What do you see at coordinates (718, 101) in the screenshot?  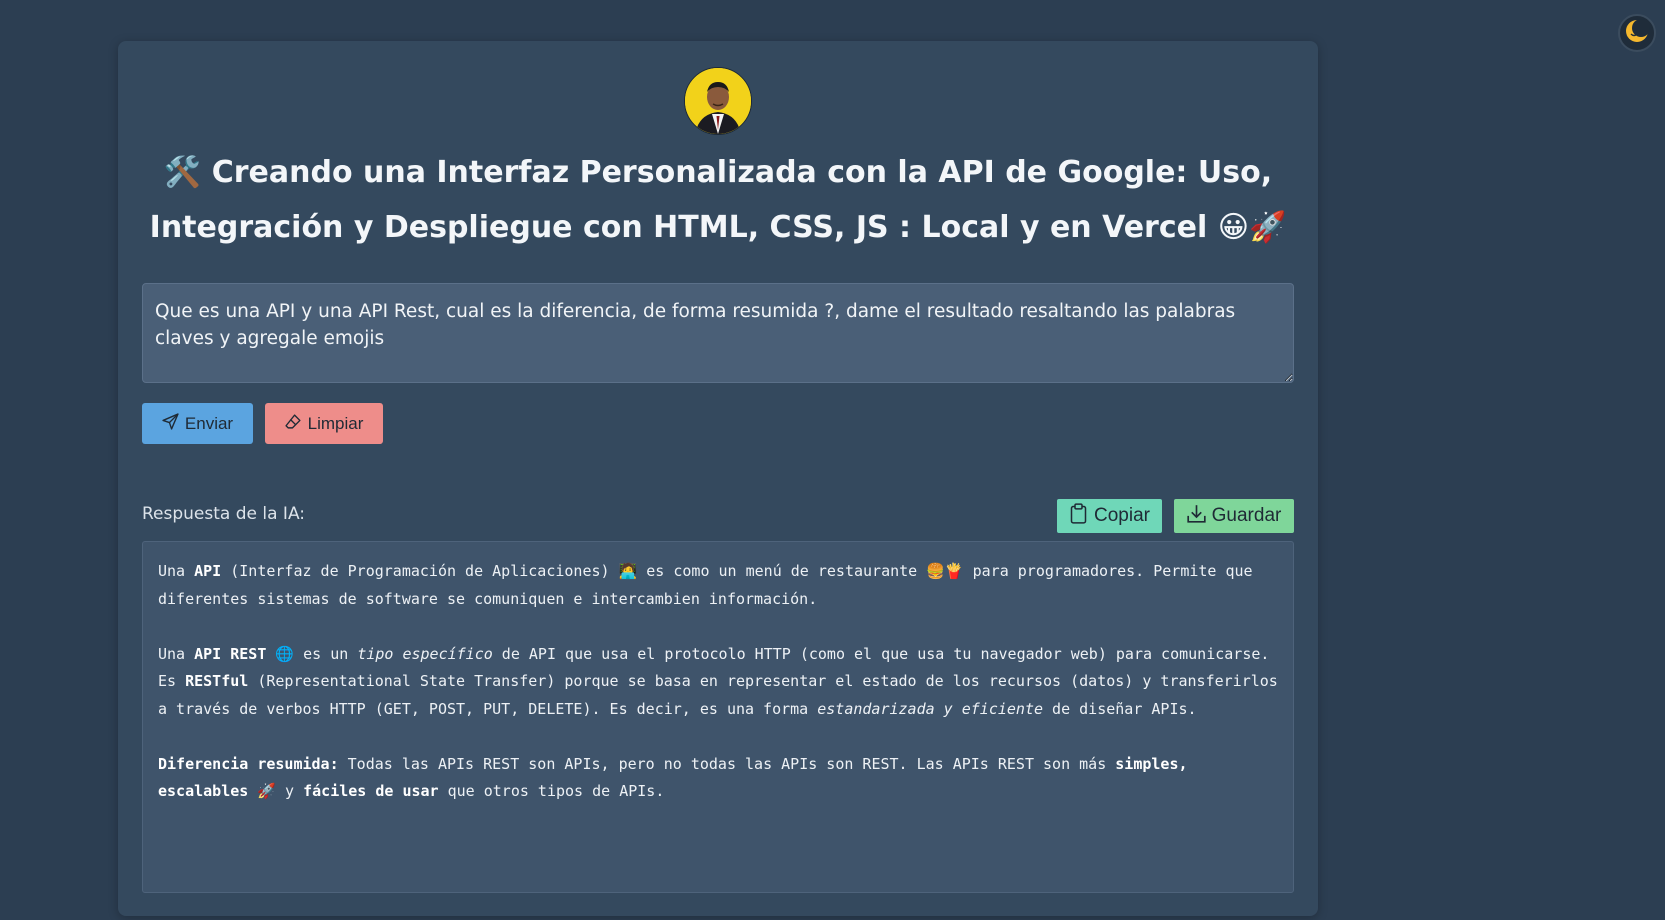 I see `avatar` at bounding box center [718, 101].